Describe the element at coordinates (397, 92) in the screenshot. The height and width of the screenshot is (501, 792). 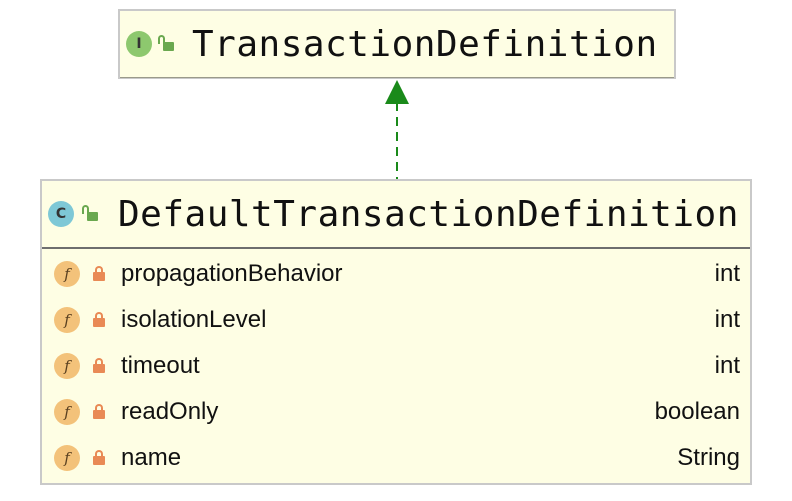
I see `arrowhead-icon` at that location.